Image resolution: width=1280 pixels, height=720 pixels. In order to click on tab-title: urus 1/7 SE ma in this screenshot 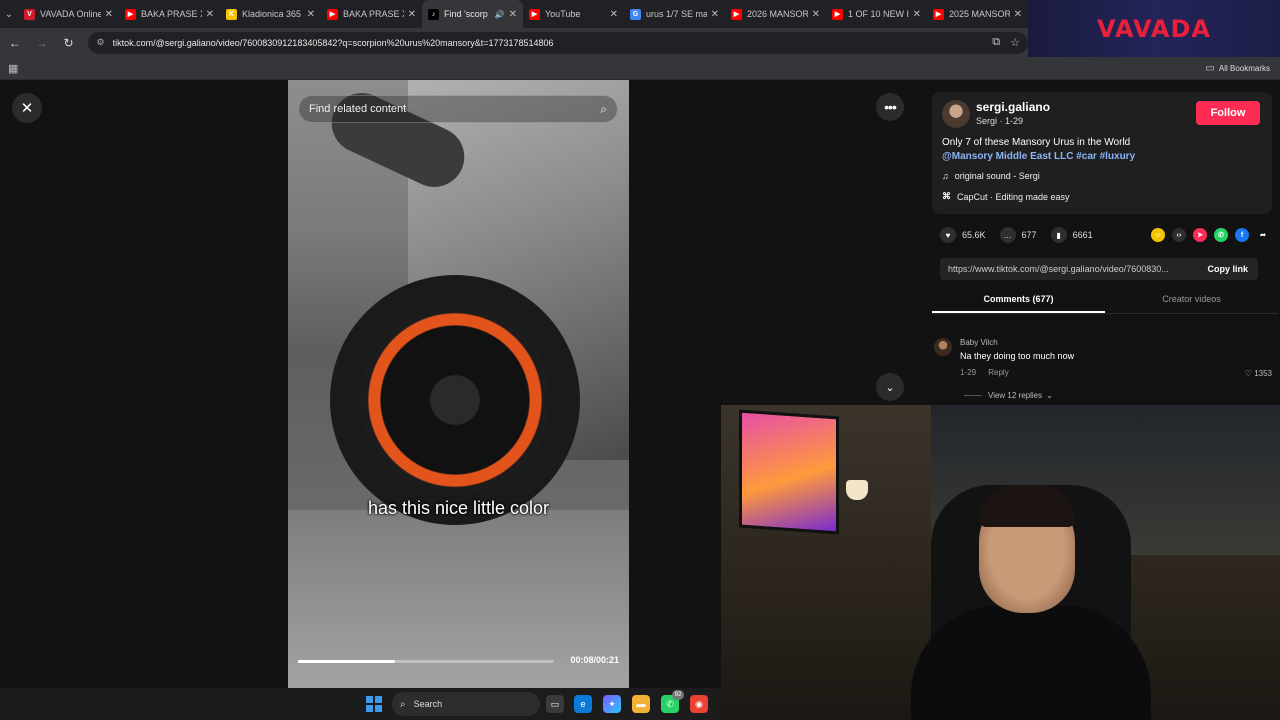, I will do `click(676, 14)`.